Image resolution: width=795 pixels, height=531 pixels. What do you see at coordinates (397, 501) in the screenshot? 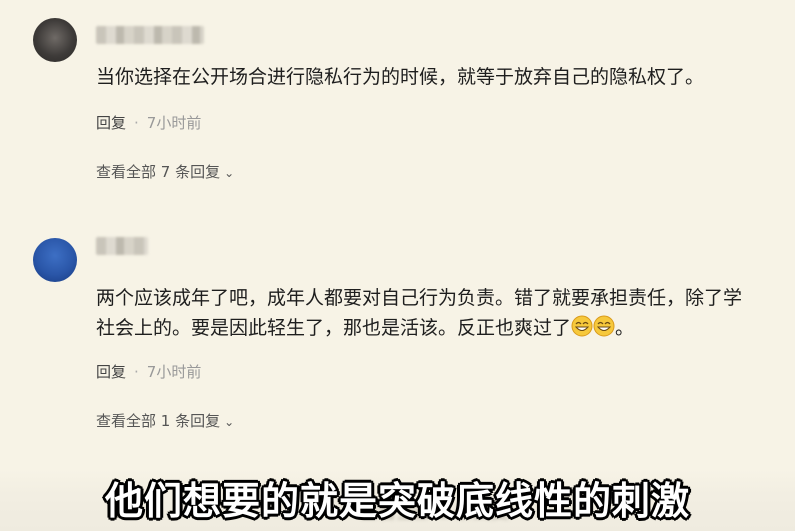
I see `video-subtitle: 他们想要的就是突破底线性的刺激` at bounding box center [397, 501].